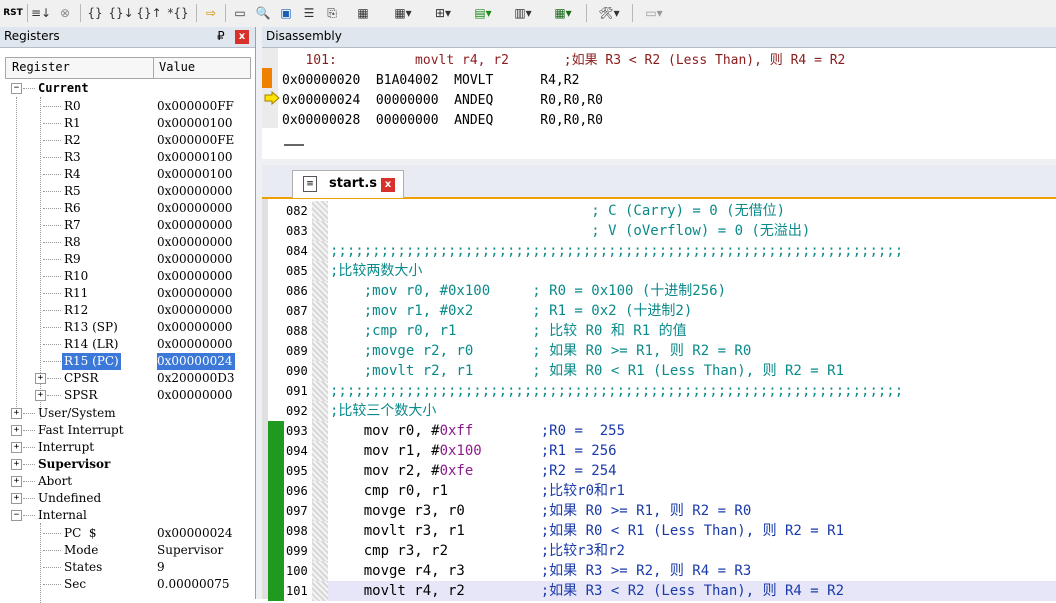  Describe the element at coordinates (125, 174) in the screenshot. I see `register-row: R4 0x00000100` at that location.